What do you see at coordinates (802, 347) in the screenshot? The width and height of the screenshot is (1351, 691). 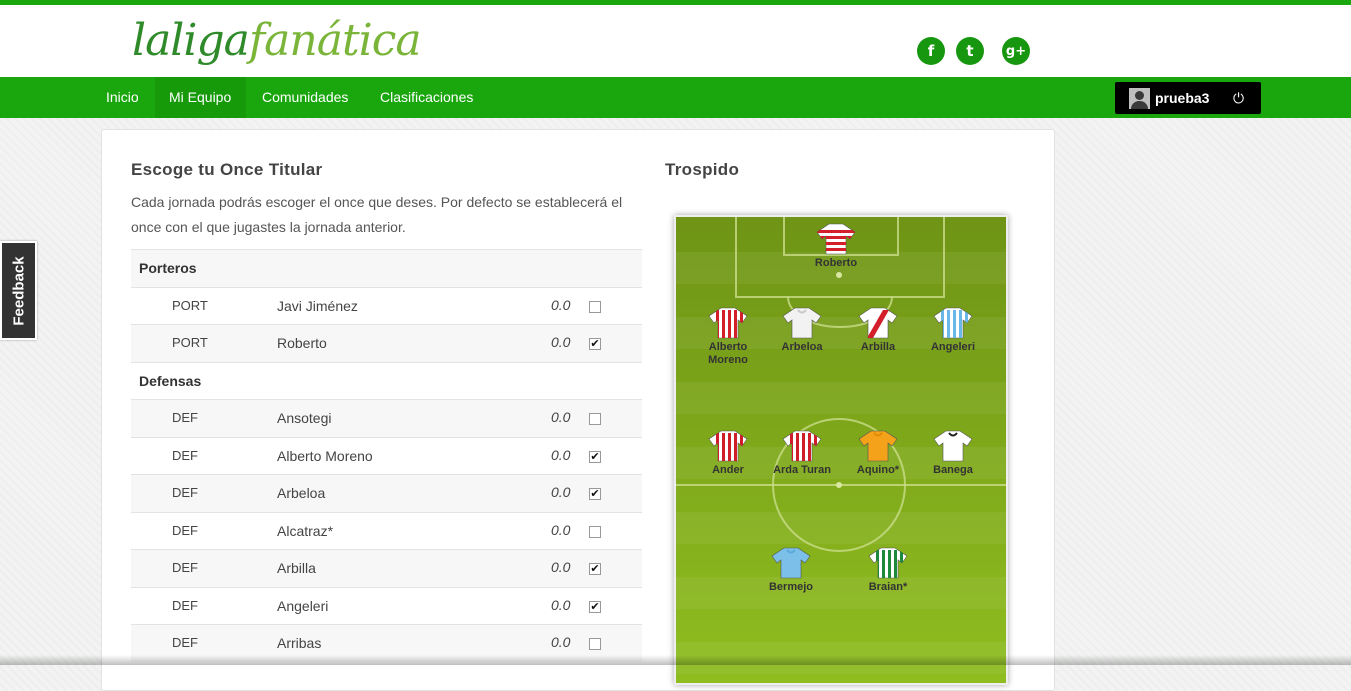 I see `pitch-player-name: Arbeloa` at bounding box center [802, 347].